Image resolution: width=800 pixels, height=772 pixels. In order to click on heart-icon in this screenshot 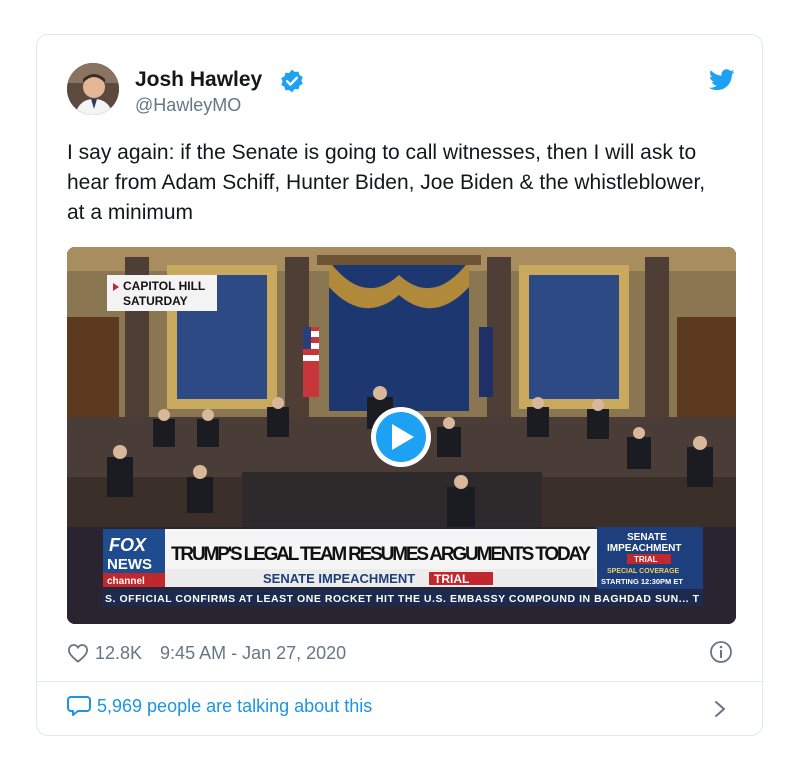, I will do `click(78, 653)`.